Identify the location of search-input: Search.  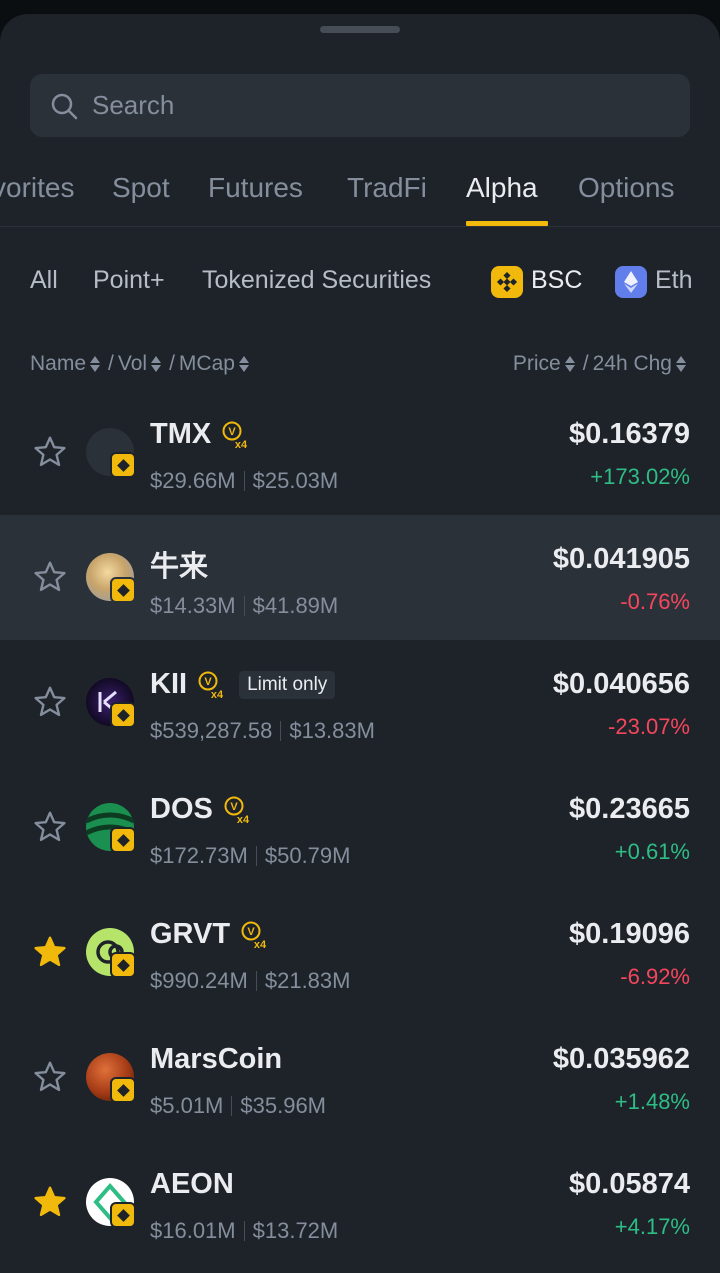
(360, 105).